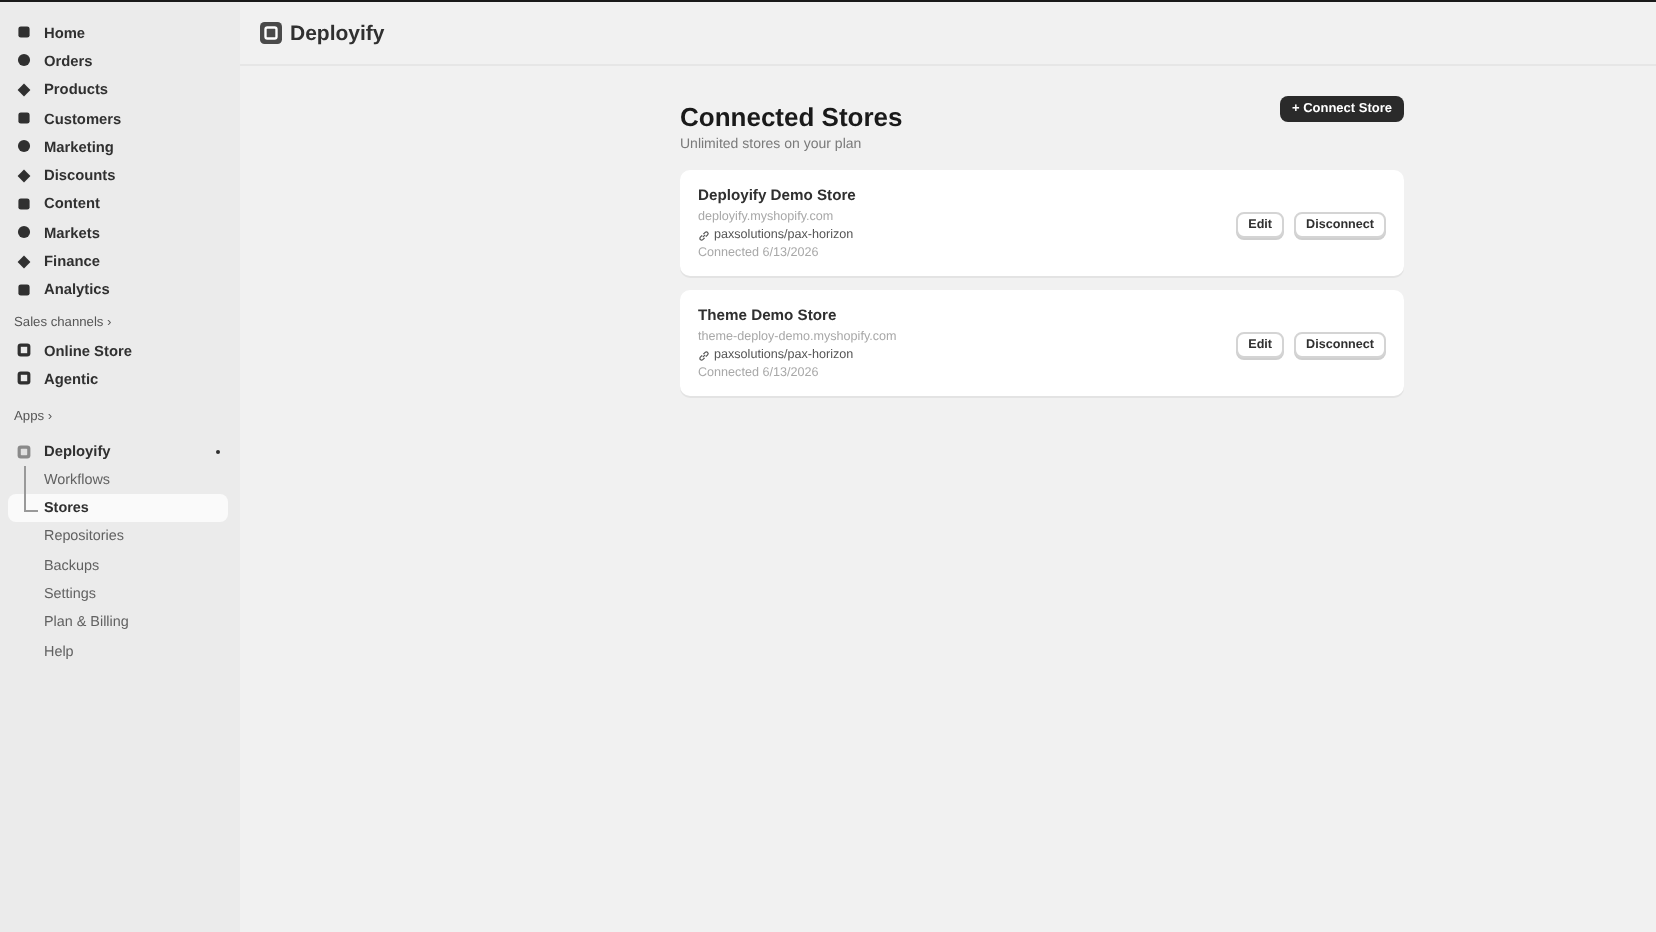 The height and width of the screenshot is (932, 1656). Describe the element at coordinates (791, 117) in the screenshot. I see `page-title: Connected Stores` at that location.